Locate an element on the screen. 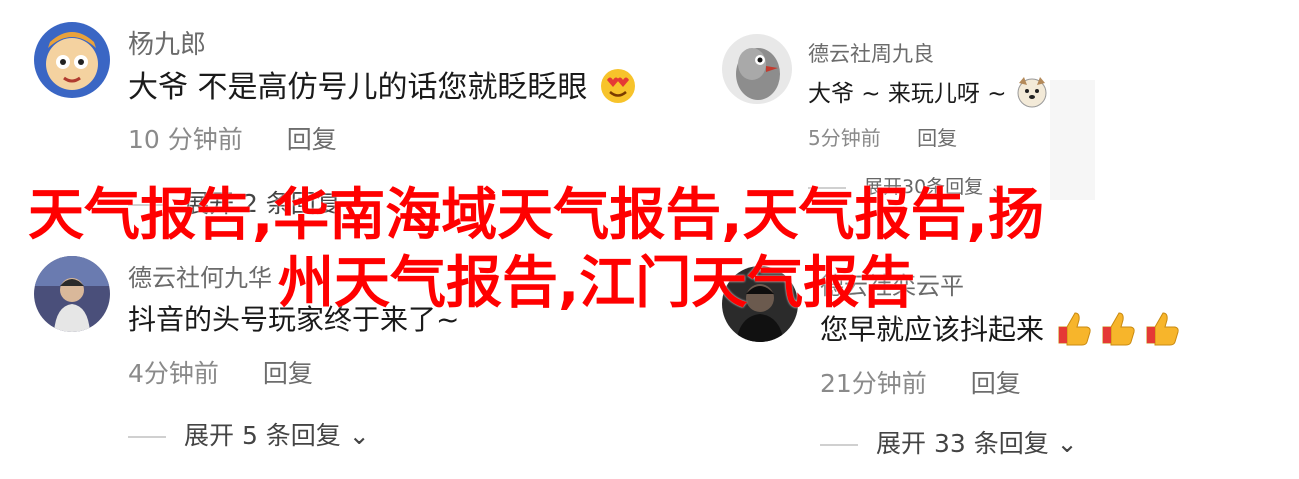 The height and width of the screenshot is (479, 1299). comment-time: 10 分钟前 is located at coordinates (185, 139).